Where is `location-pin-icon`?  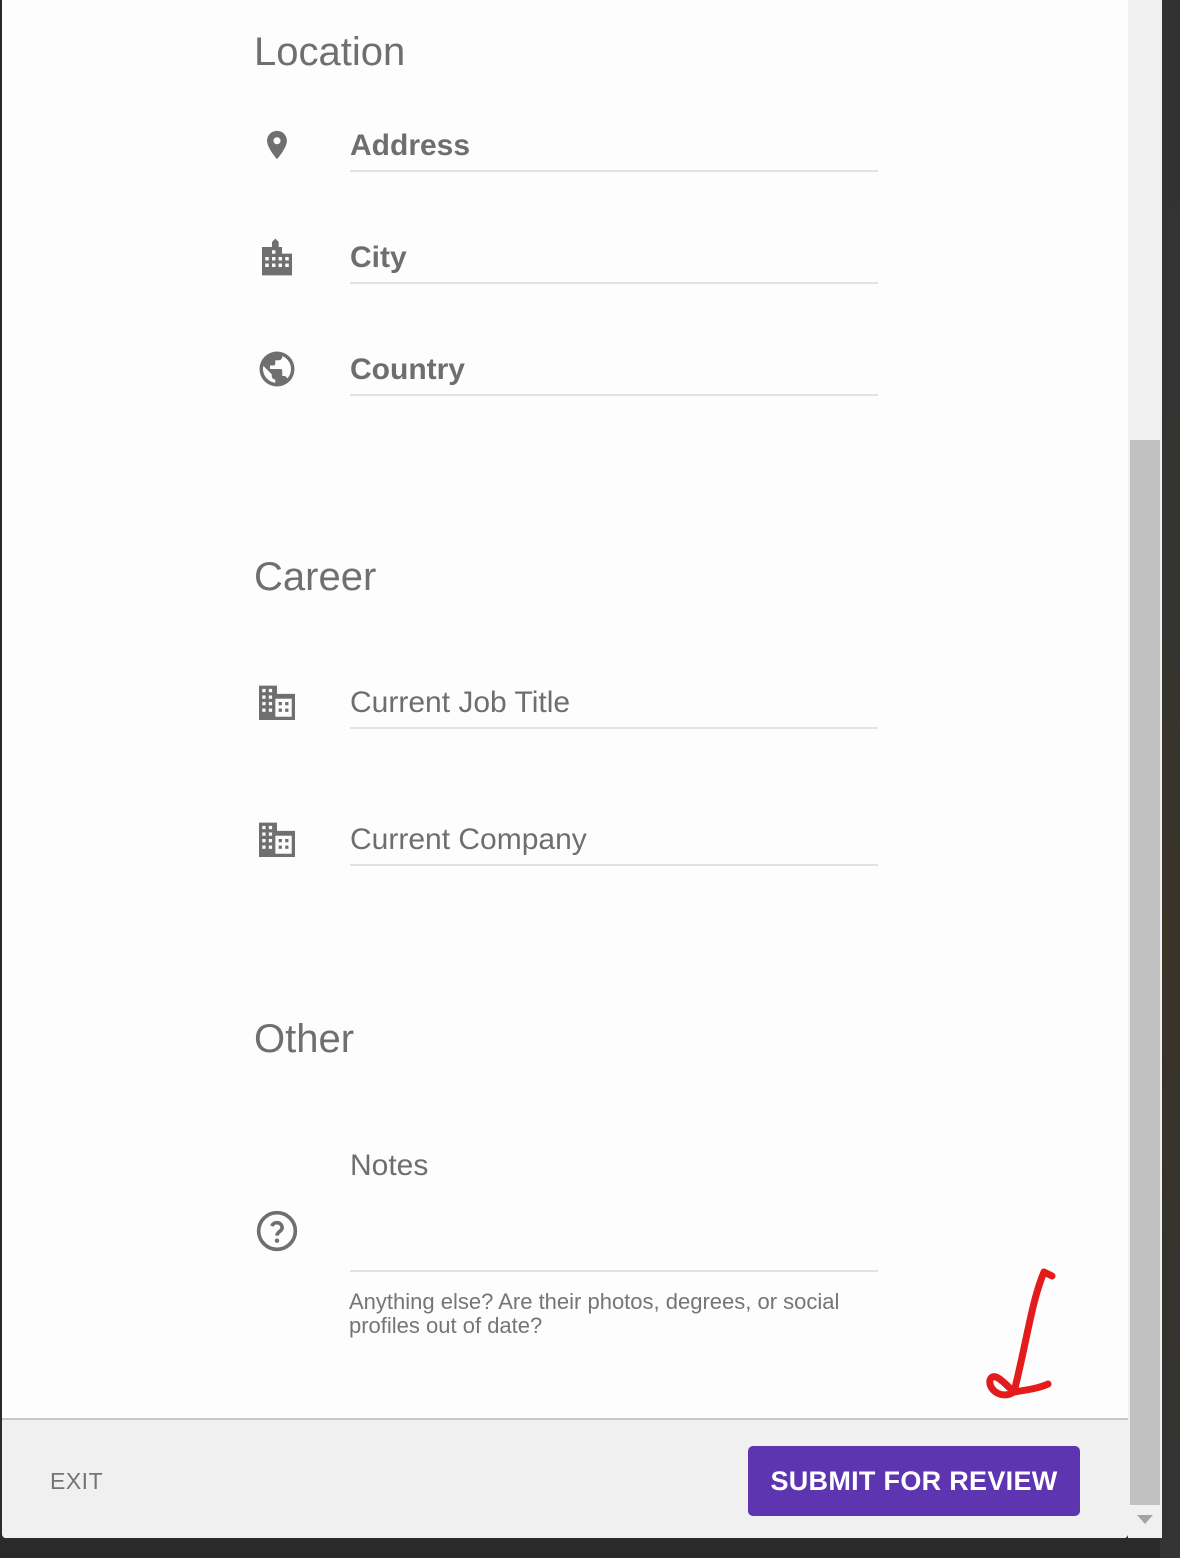
location-pin-icon is located at coordinates (277, 145).